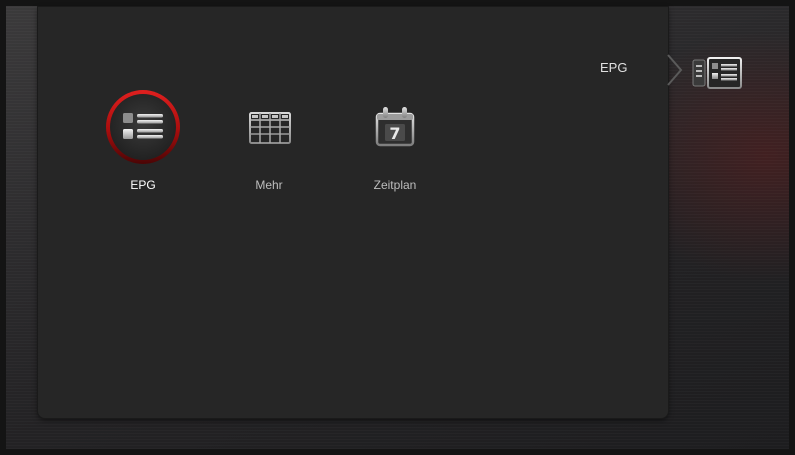 This screenshot has height=455, width=795. Describe the element at coordinates (717, 73) in the screenshot. I see `breadcrumb-epg-icon` at that location.